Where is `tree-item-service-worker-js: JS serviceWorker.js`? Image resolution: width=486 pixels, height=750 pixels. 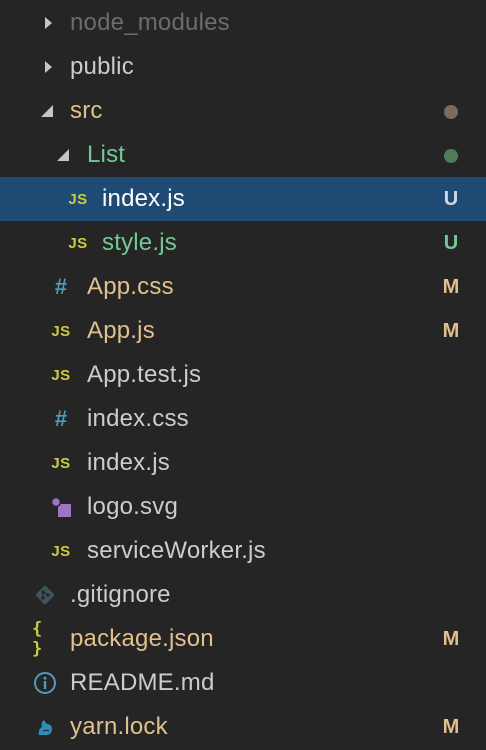
tree-item-service-worker-js: JS serviceWorker.js is located at coordinates (243, 551).